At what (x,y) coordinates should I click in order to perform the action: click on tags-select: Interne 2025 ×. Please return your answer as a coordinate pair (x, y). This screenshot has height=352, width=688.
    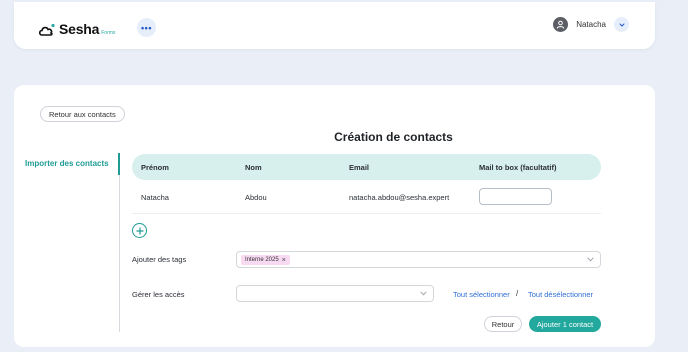
    Looking at the image, I should click on (418, 259).